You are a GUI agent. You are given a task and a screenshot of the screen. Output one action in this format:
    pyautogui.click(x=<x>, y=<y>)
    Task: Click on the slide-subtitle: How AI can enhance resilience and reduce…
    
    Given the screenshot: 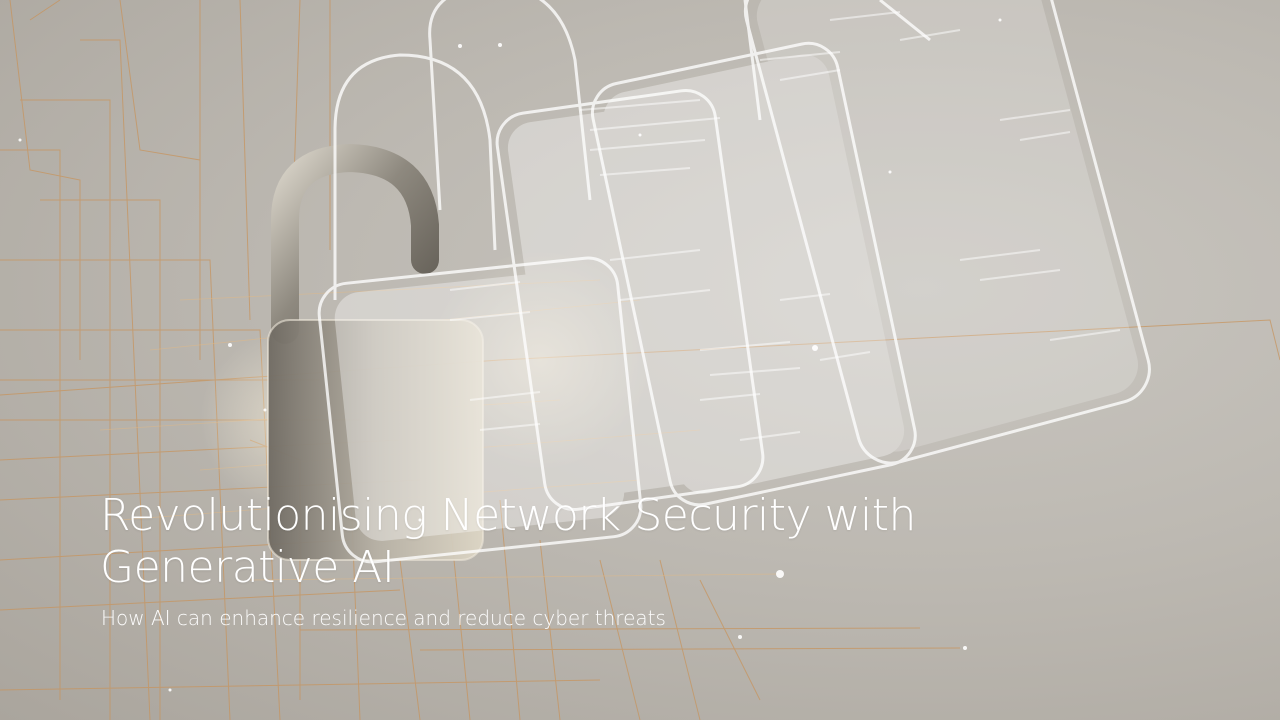 What is the action you would take?
    pyautogui.click(x=383, y=618)
    